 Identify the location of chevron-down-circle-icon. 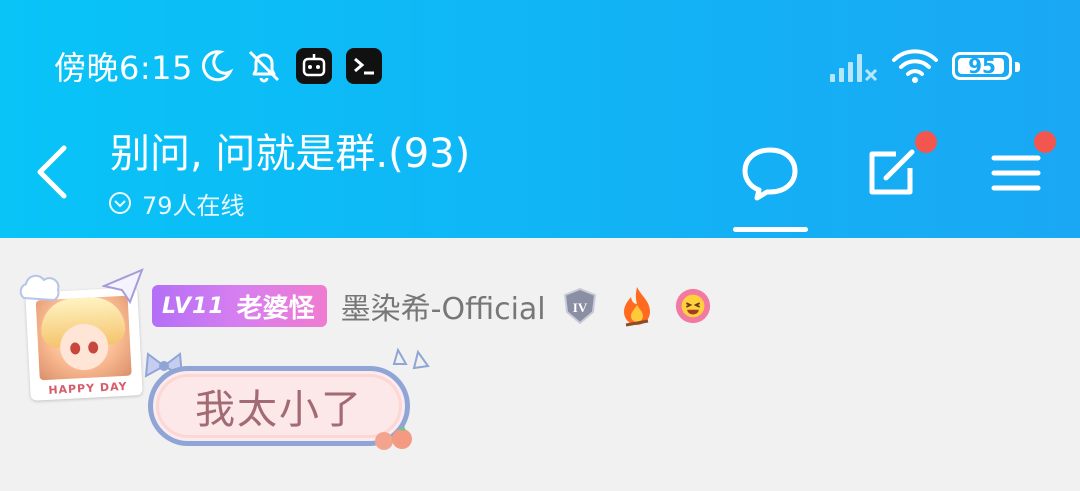
(120, 203).